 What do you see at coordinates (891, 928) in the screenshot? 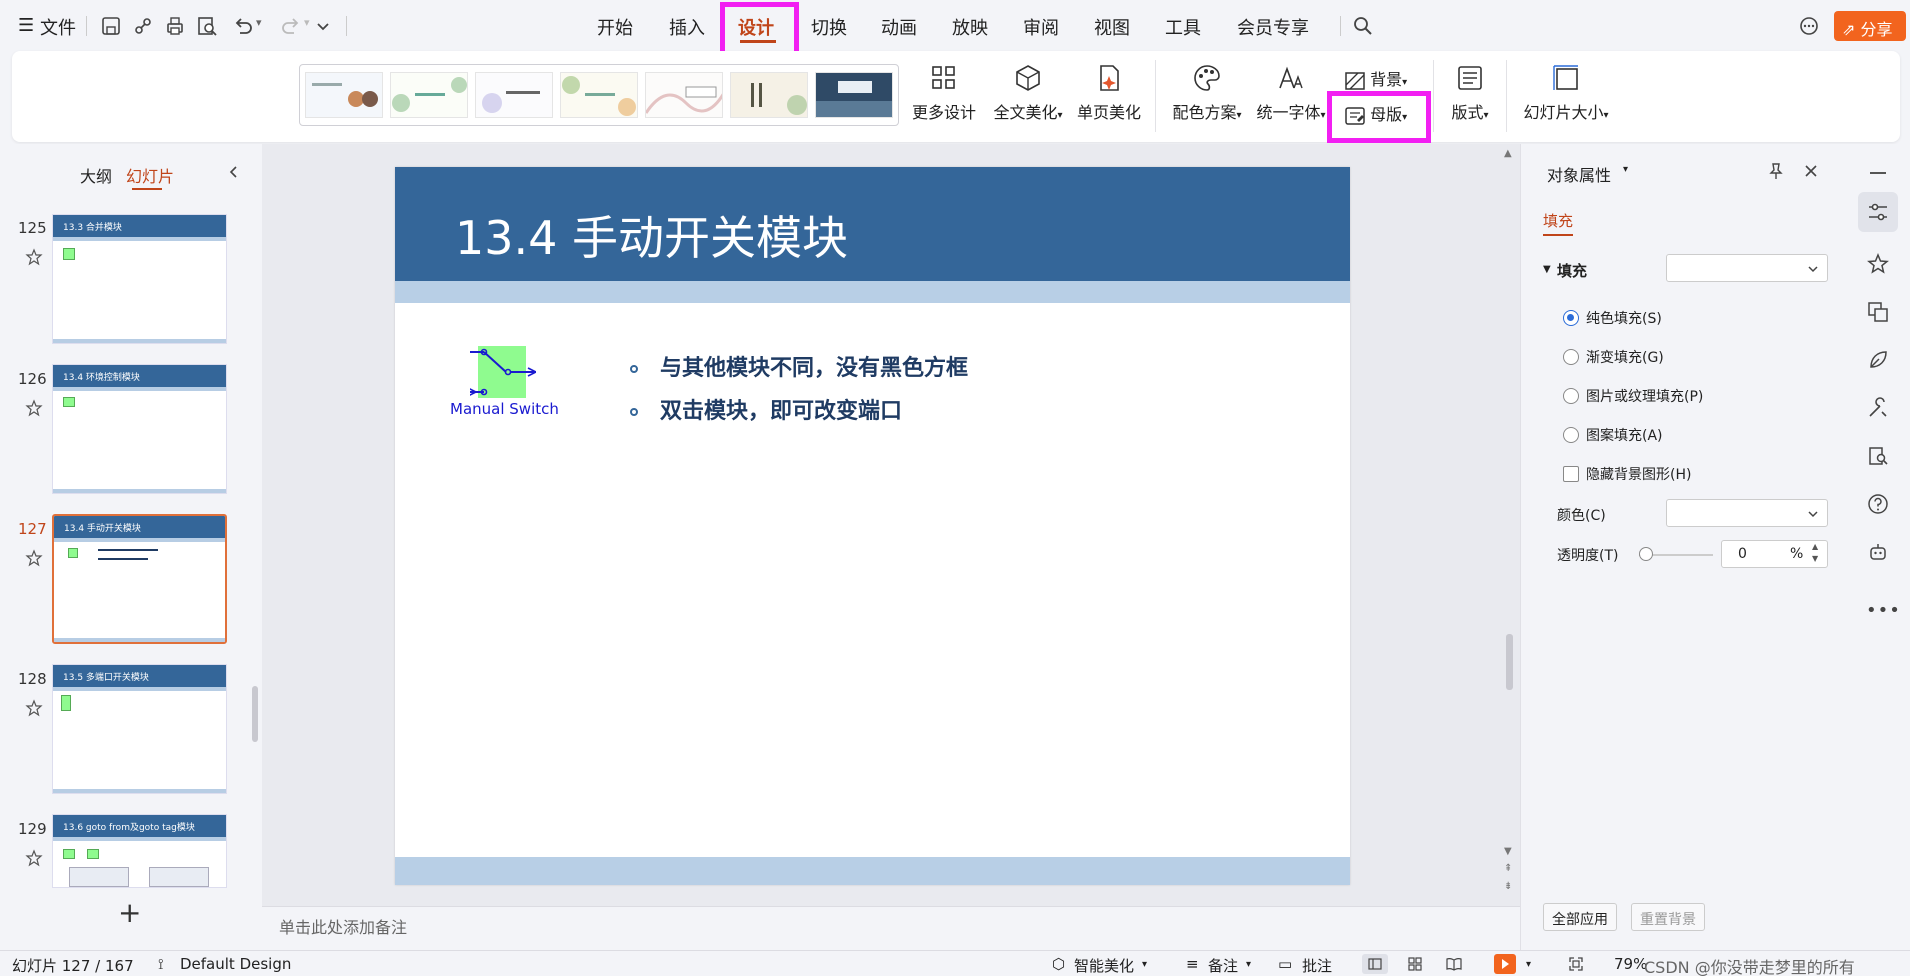
I see `notes-pane` at bounding box center [891, 928].